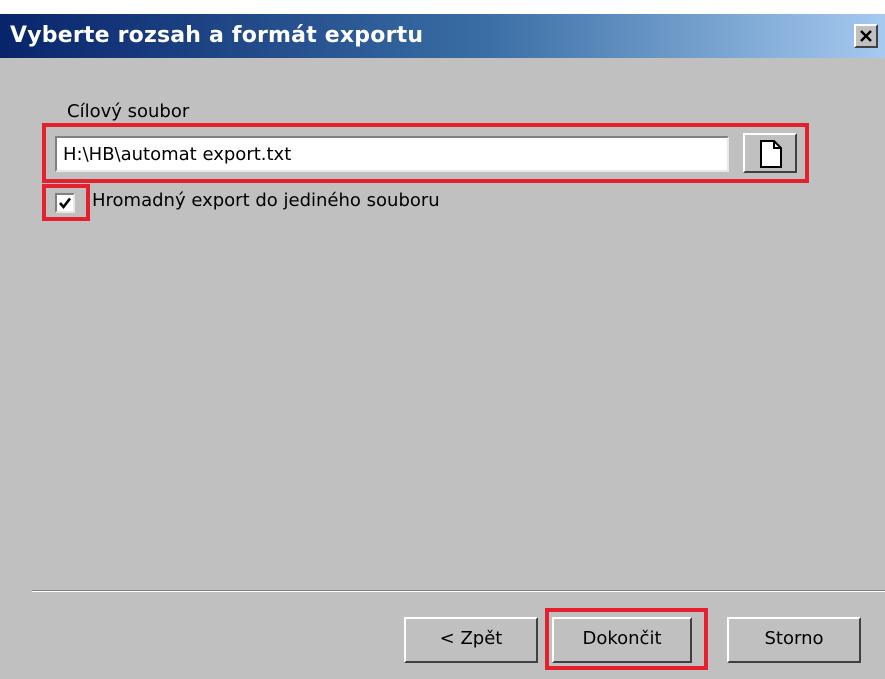 This screenshot has height=679, width=885. I want to click on checkmark-icon, so click(65, 203).